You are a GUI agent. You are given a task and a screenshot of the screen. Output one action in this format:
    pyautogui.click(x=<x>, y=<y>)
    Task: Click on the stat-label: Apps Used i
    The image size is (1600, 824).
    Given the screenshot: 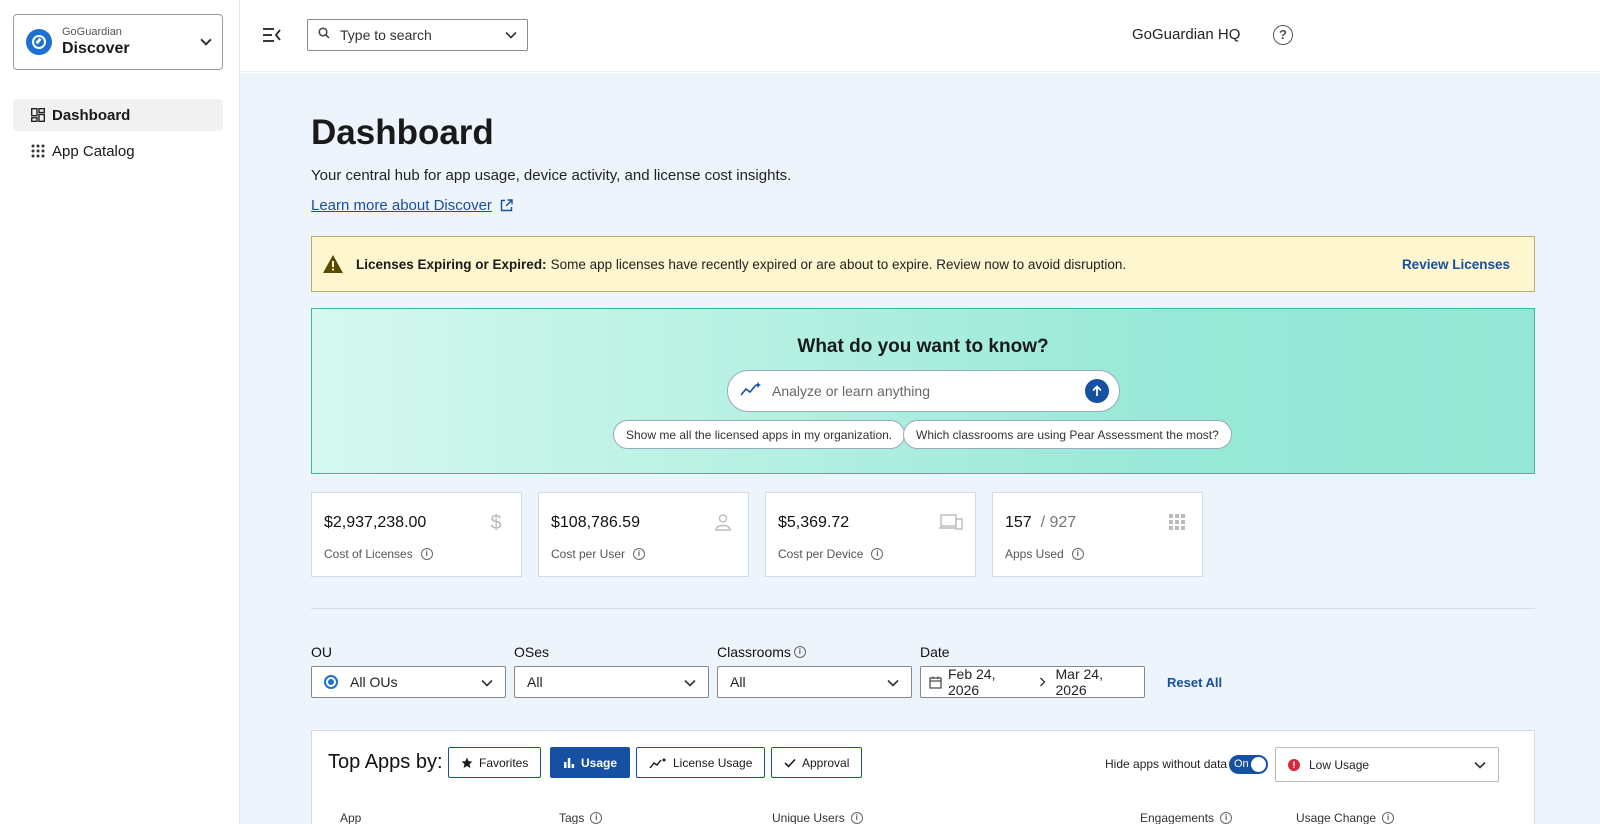 What is the action you would take?
    pyautogui.click(x=1044, y=554)
    